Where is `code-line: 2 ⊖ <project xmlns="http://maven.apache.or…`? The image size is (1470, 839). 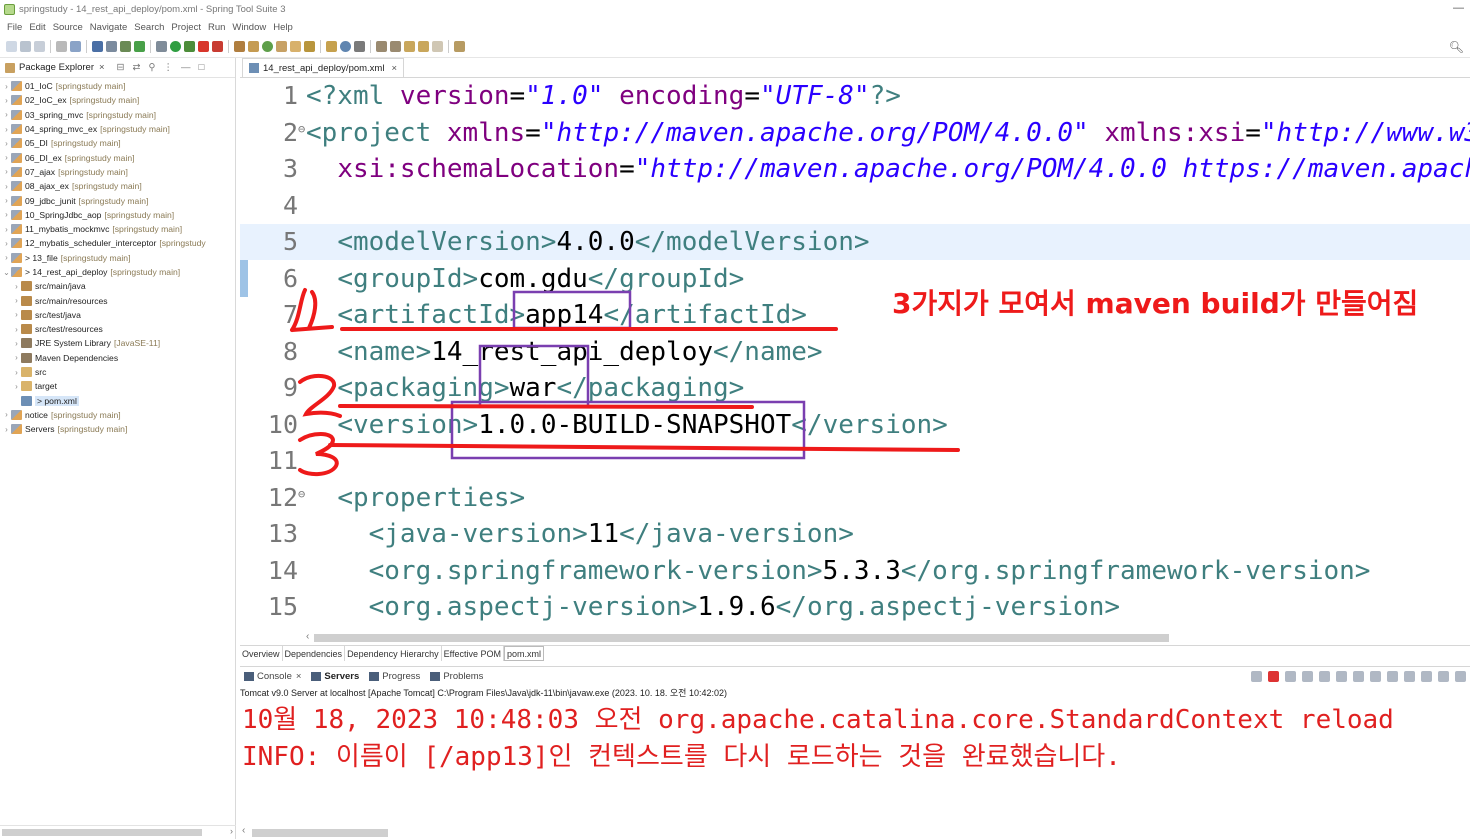 code-line: 2 ⊖ <project xmlns="http://maven.apache.or… is located at coordinates (855, 133).